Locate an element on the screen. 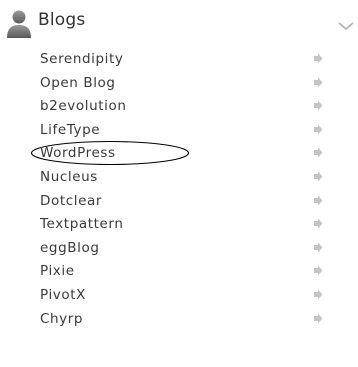  list-item-eggblog: eggBlog is located at coordinates (179, 249).